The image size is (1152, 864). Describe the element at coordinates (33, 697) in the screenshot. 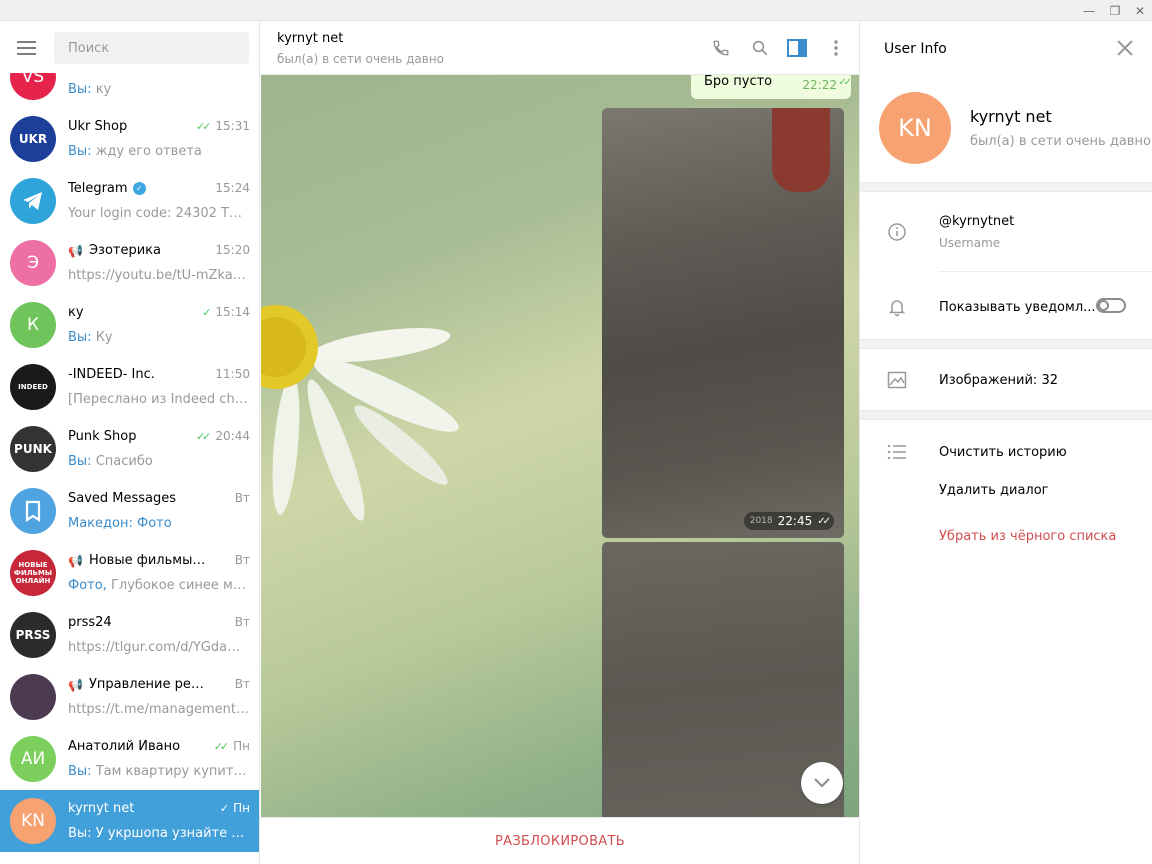

I see `avatar` at that location.